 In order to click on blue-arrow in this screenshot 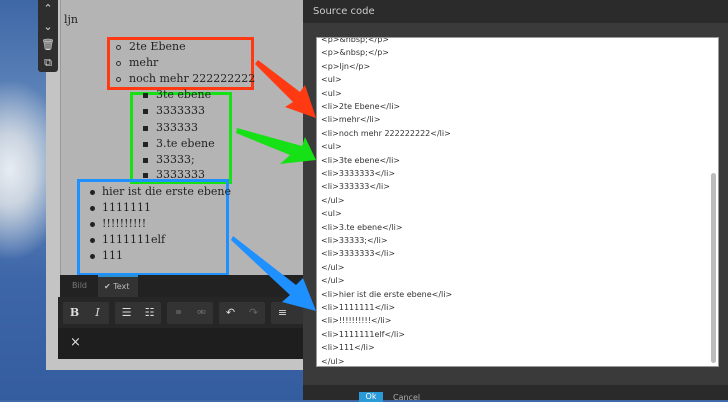, I will do `click(273, 273)`.